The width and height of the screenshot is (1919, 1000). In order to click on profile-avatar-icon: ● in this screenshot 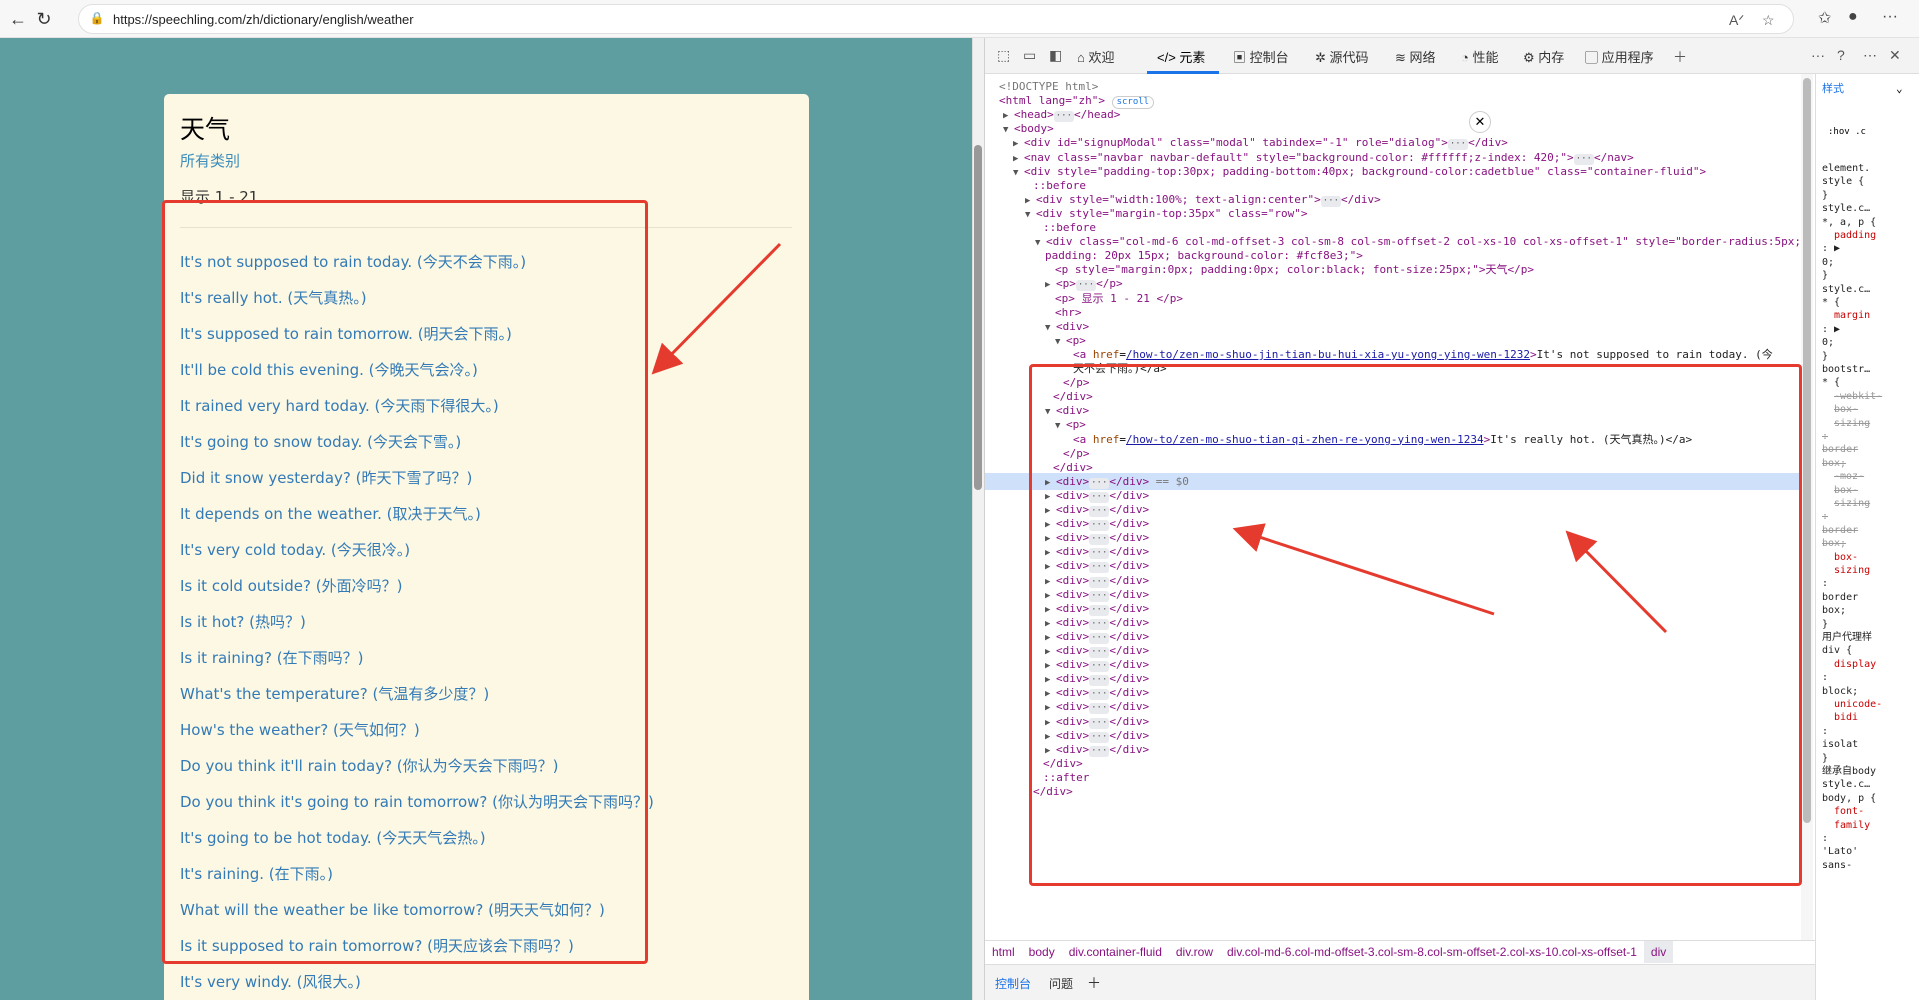, I will do `click(1853, 17)`.